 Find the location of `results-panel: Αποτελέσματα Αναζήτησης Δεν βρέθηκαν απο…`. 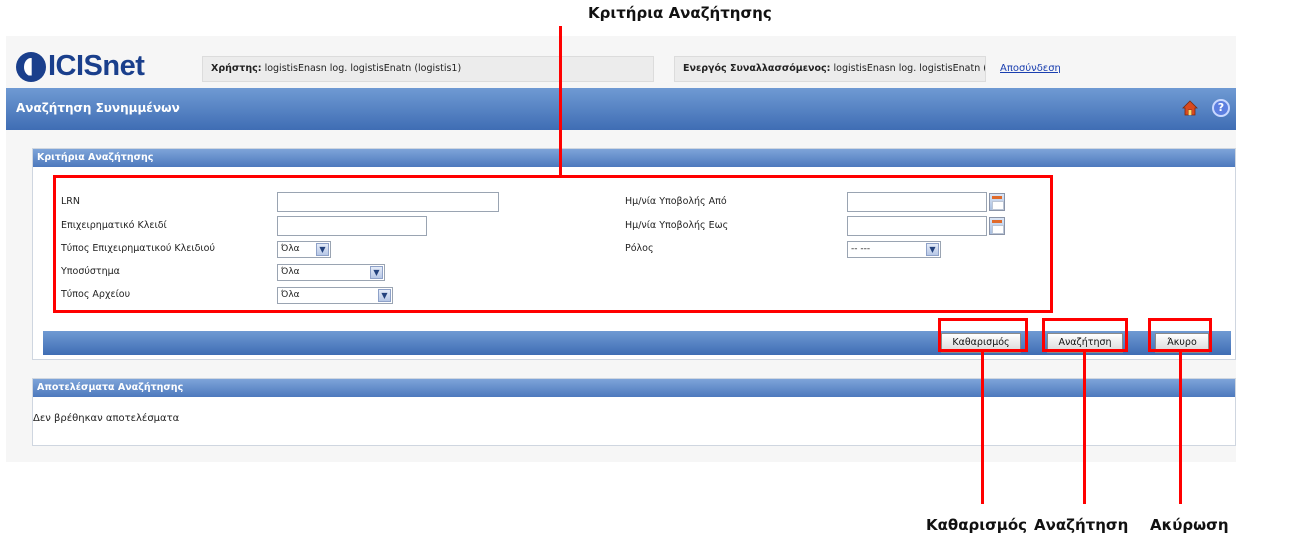

results-panel: Αποτελέσματα Αναζήτησης Δεν βρέθηκαν απο… is located at coordinates (634, 412).